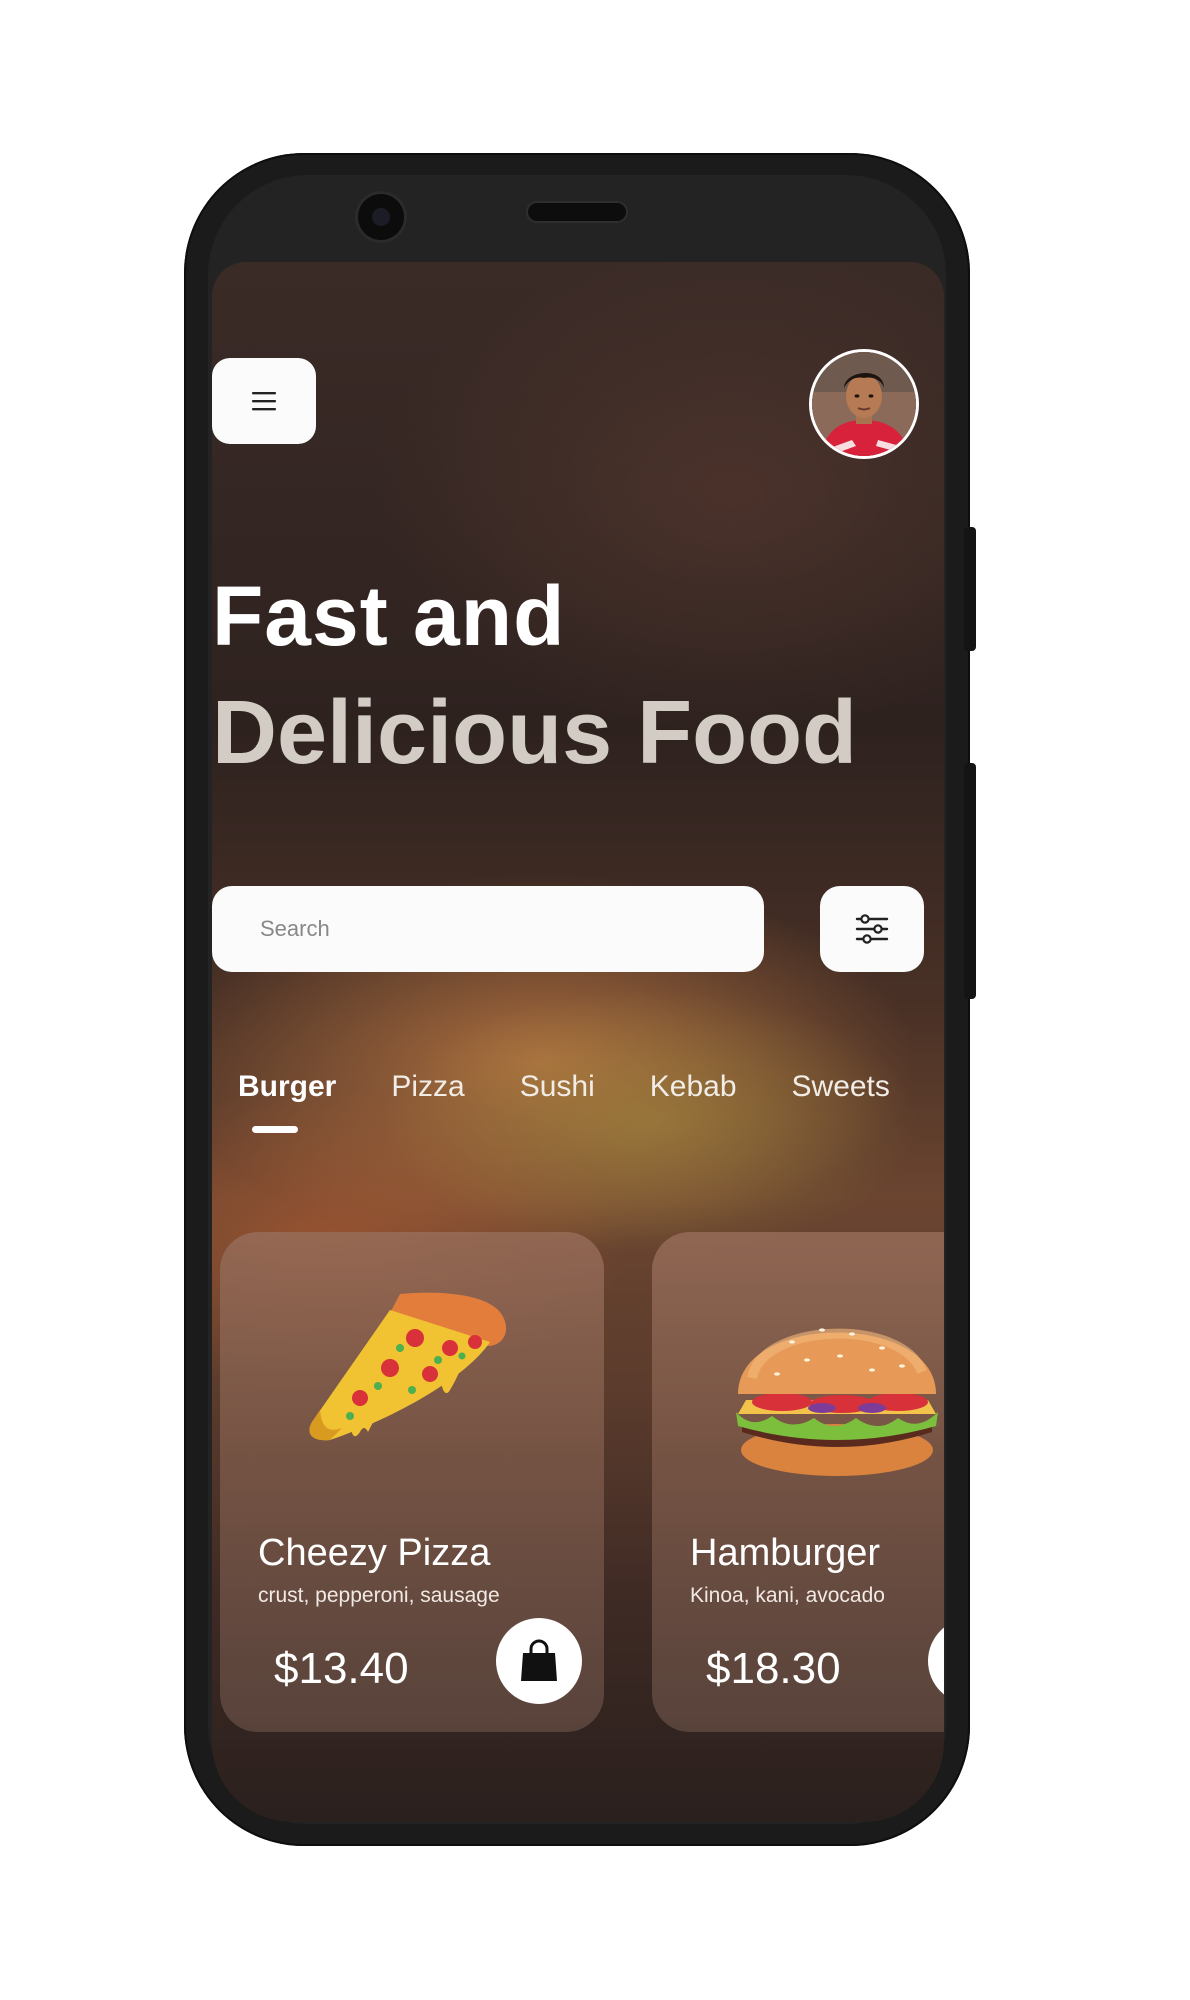 This screenshot has width=1190, height=2000. I want to click on front-camera, so click(381, 217).